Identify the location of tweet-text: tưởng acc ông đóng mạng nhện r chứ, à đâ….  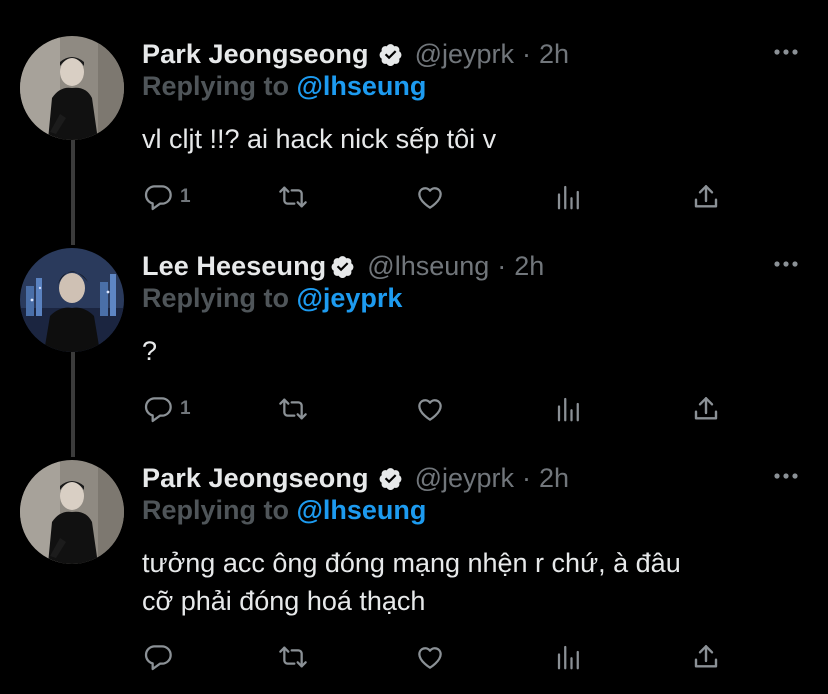
(411, 582).